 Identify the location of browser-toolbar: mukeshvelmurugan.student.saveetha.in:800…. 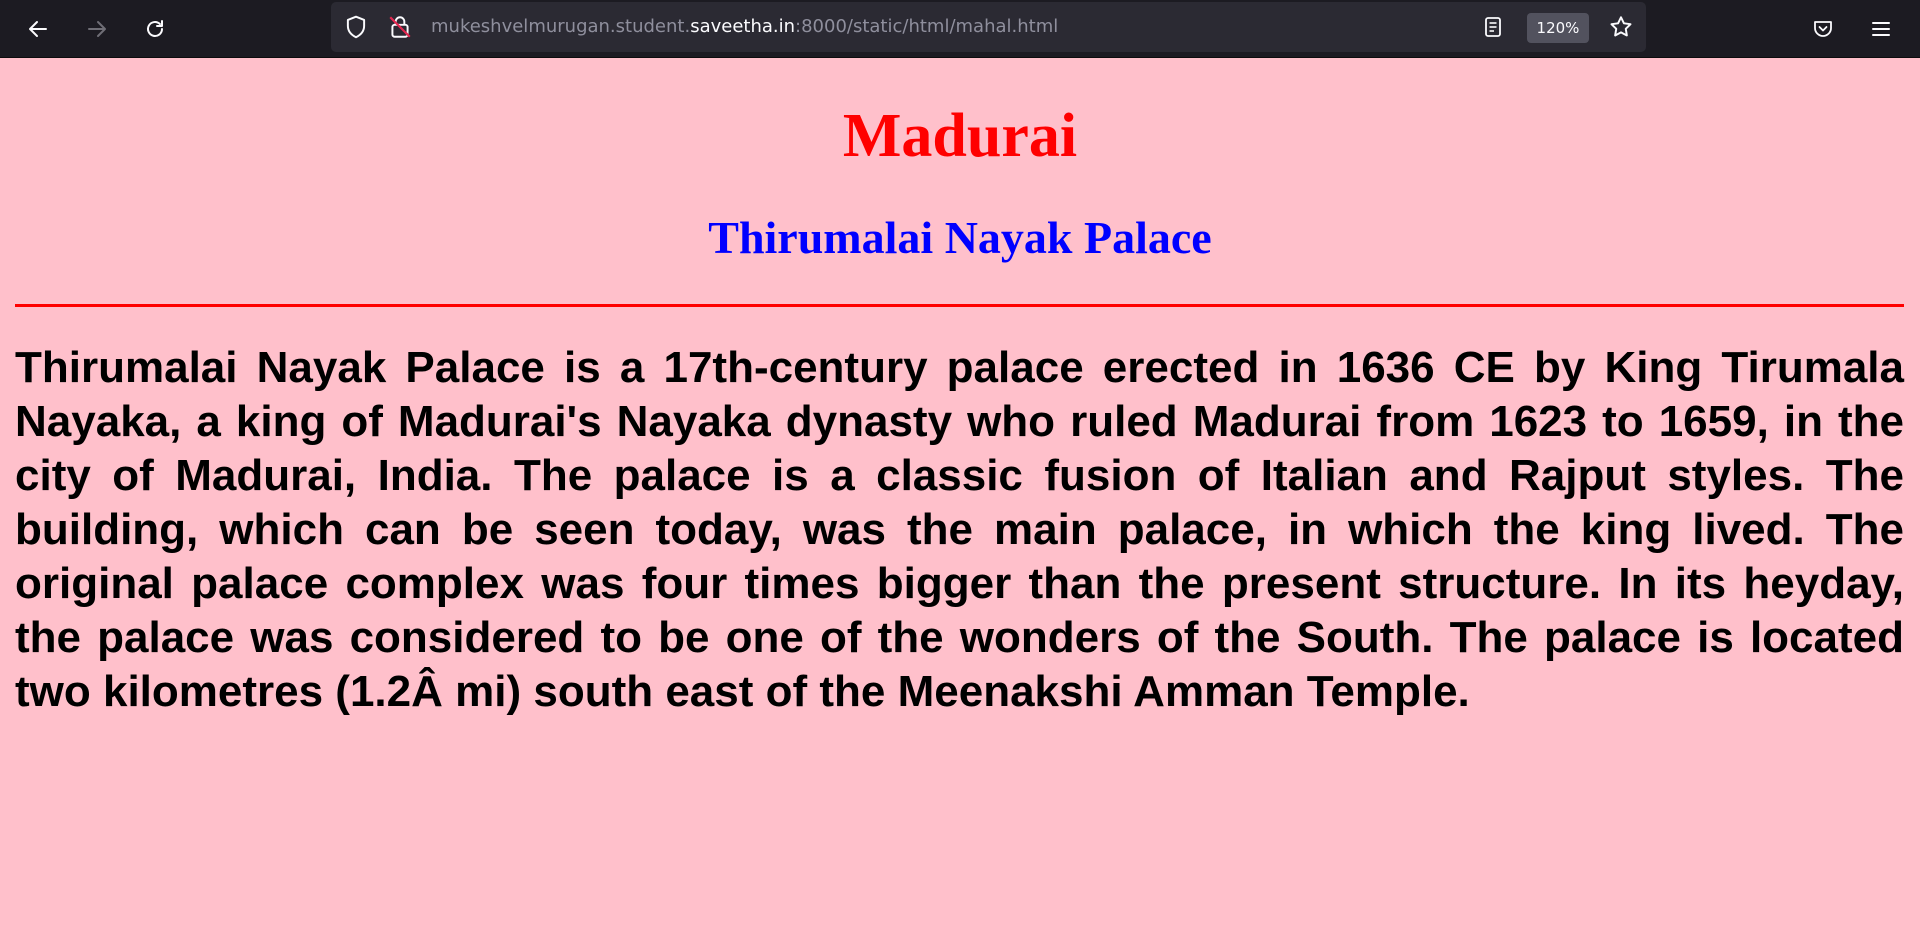
(960, 29).